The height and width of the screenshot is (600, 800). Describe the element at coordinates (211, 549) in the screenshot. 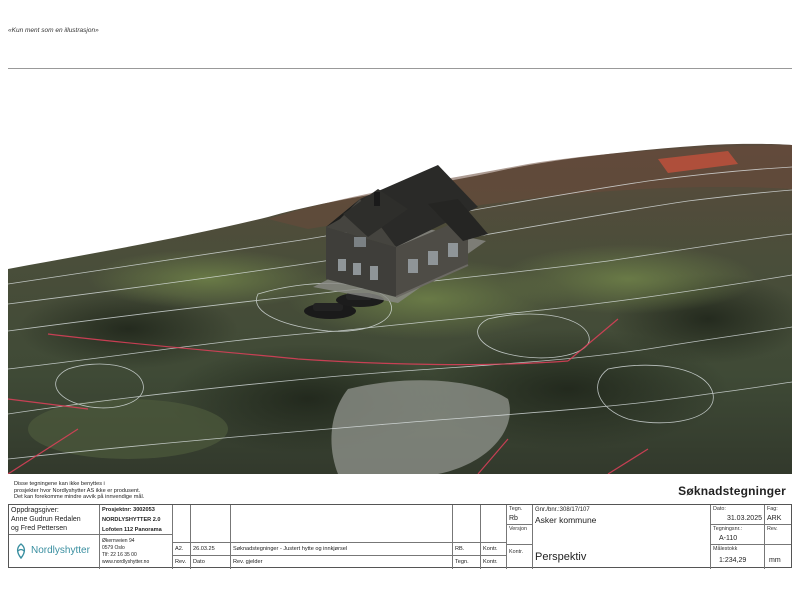

I see `revision-date: 26.03.25` at that location.